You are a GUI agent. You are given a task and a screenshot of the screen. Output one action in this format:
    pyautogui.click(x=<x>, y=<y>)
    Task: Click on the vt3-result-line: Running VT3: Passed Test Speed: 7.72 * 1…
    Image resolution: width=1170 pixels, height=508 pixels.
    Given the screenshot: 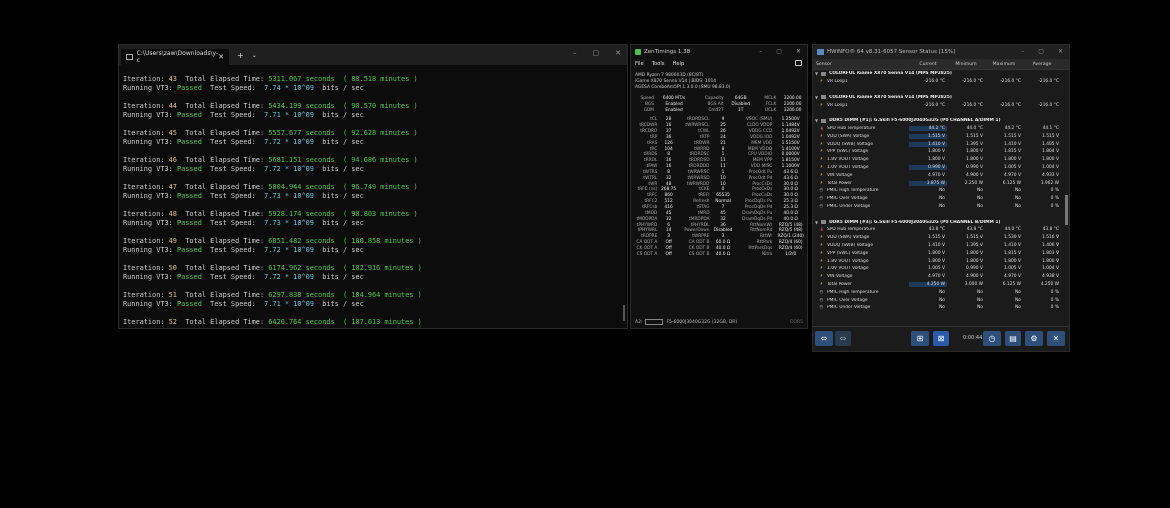 What is the action you would take?
    pyautogui.click(x=371, y=169)
    